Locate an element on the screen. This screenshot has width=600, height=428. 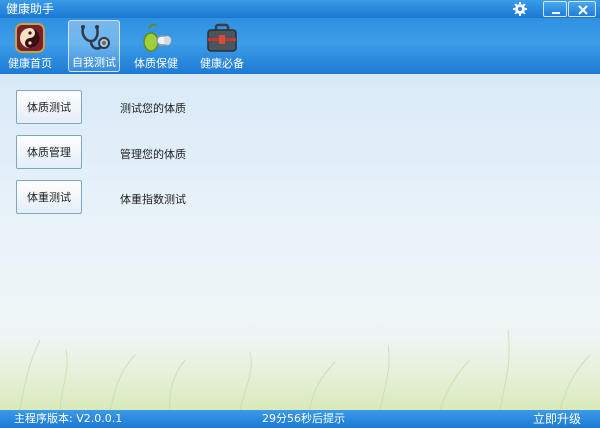
tab-home: 健康首页 is located at coordinates (30, 46).